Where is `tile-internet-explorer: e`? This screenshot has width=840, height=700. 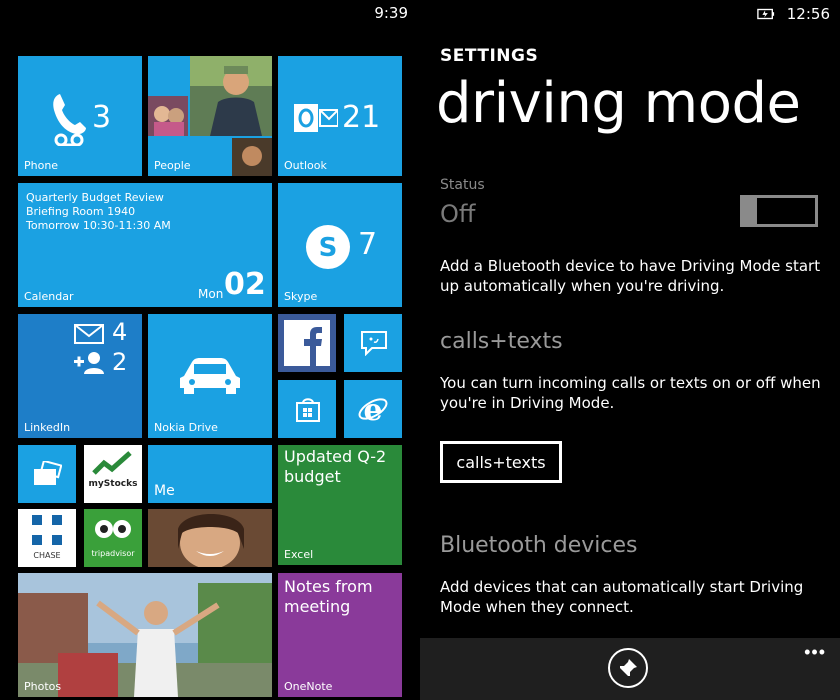 tile-internet-explorer: e is located at coordinates (373, 409).